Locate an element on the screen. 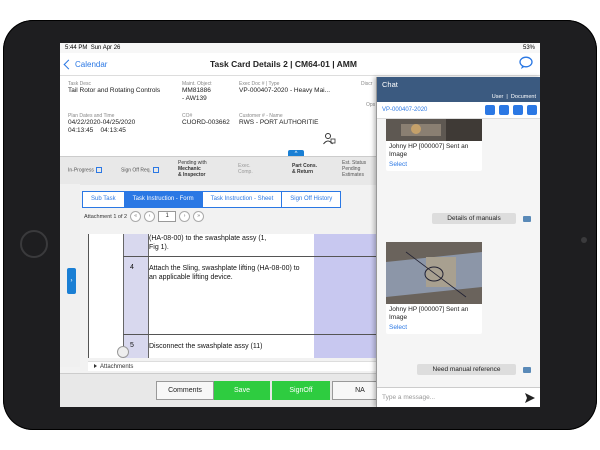  stage-signoff-req: Sign Off Req. is located at coordinates (140, 170).